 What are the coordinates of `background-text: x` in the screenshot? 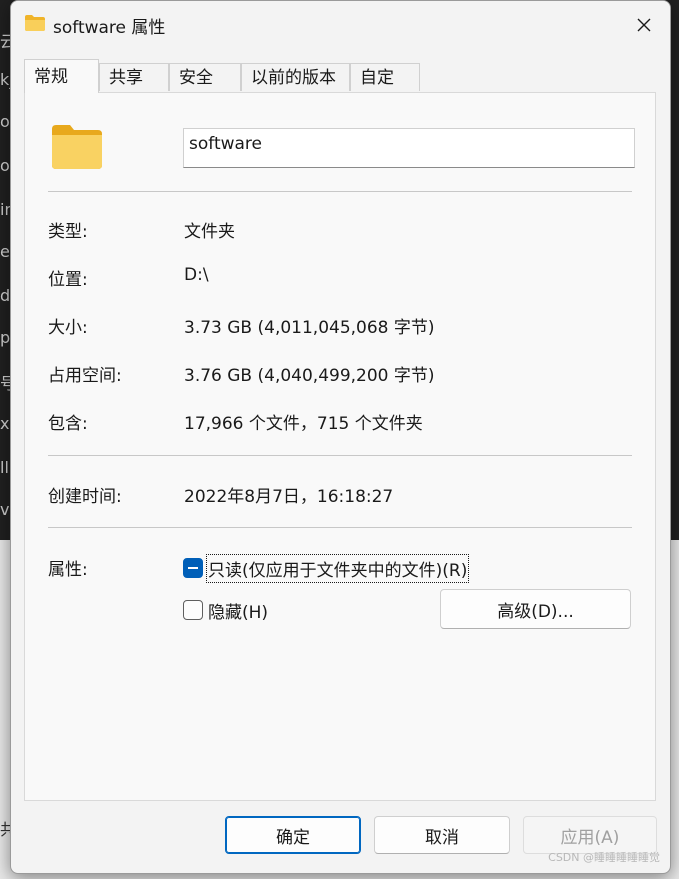 It's located at (5, 423).